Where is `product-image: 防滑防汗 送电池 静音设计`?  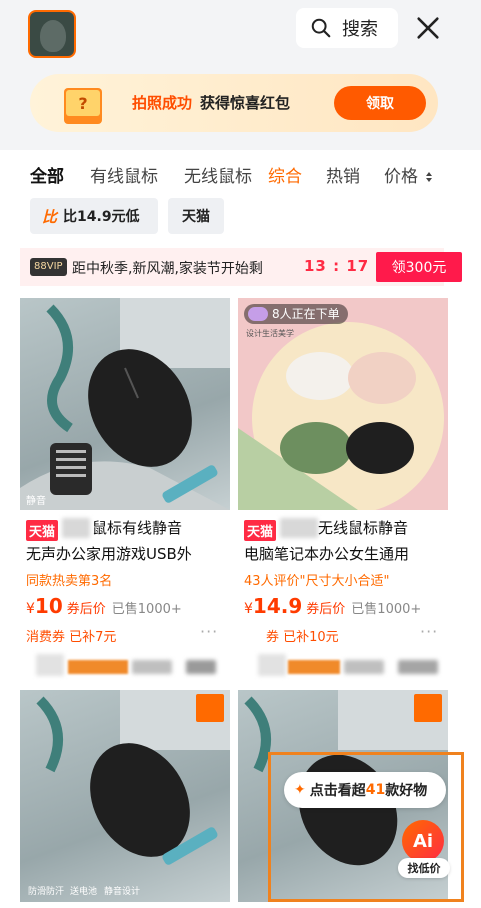 product-image: 防滑防汗 送电池 静音设计 is located at coordinates (125, 796).